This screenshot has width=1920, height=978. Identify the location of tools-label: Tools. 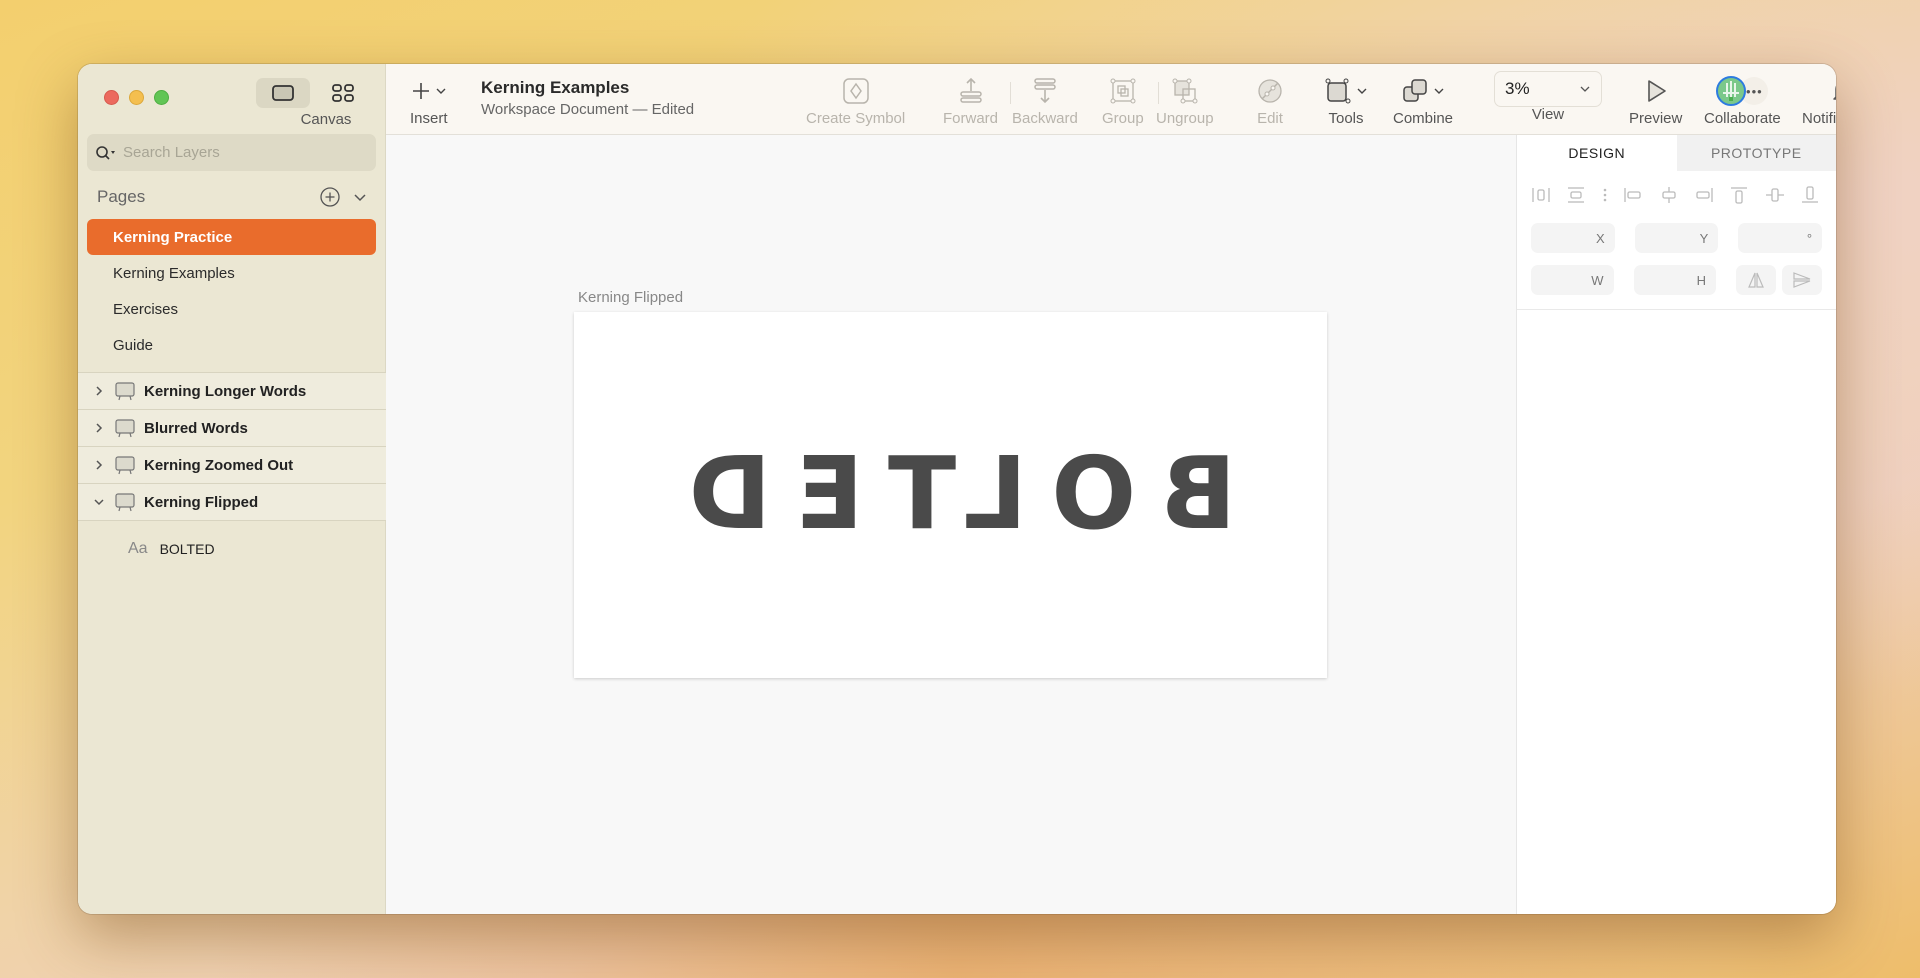
(1346, 118).